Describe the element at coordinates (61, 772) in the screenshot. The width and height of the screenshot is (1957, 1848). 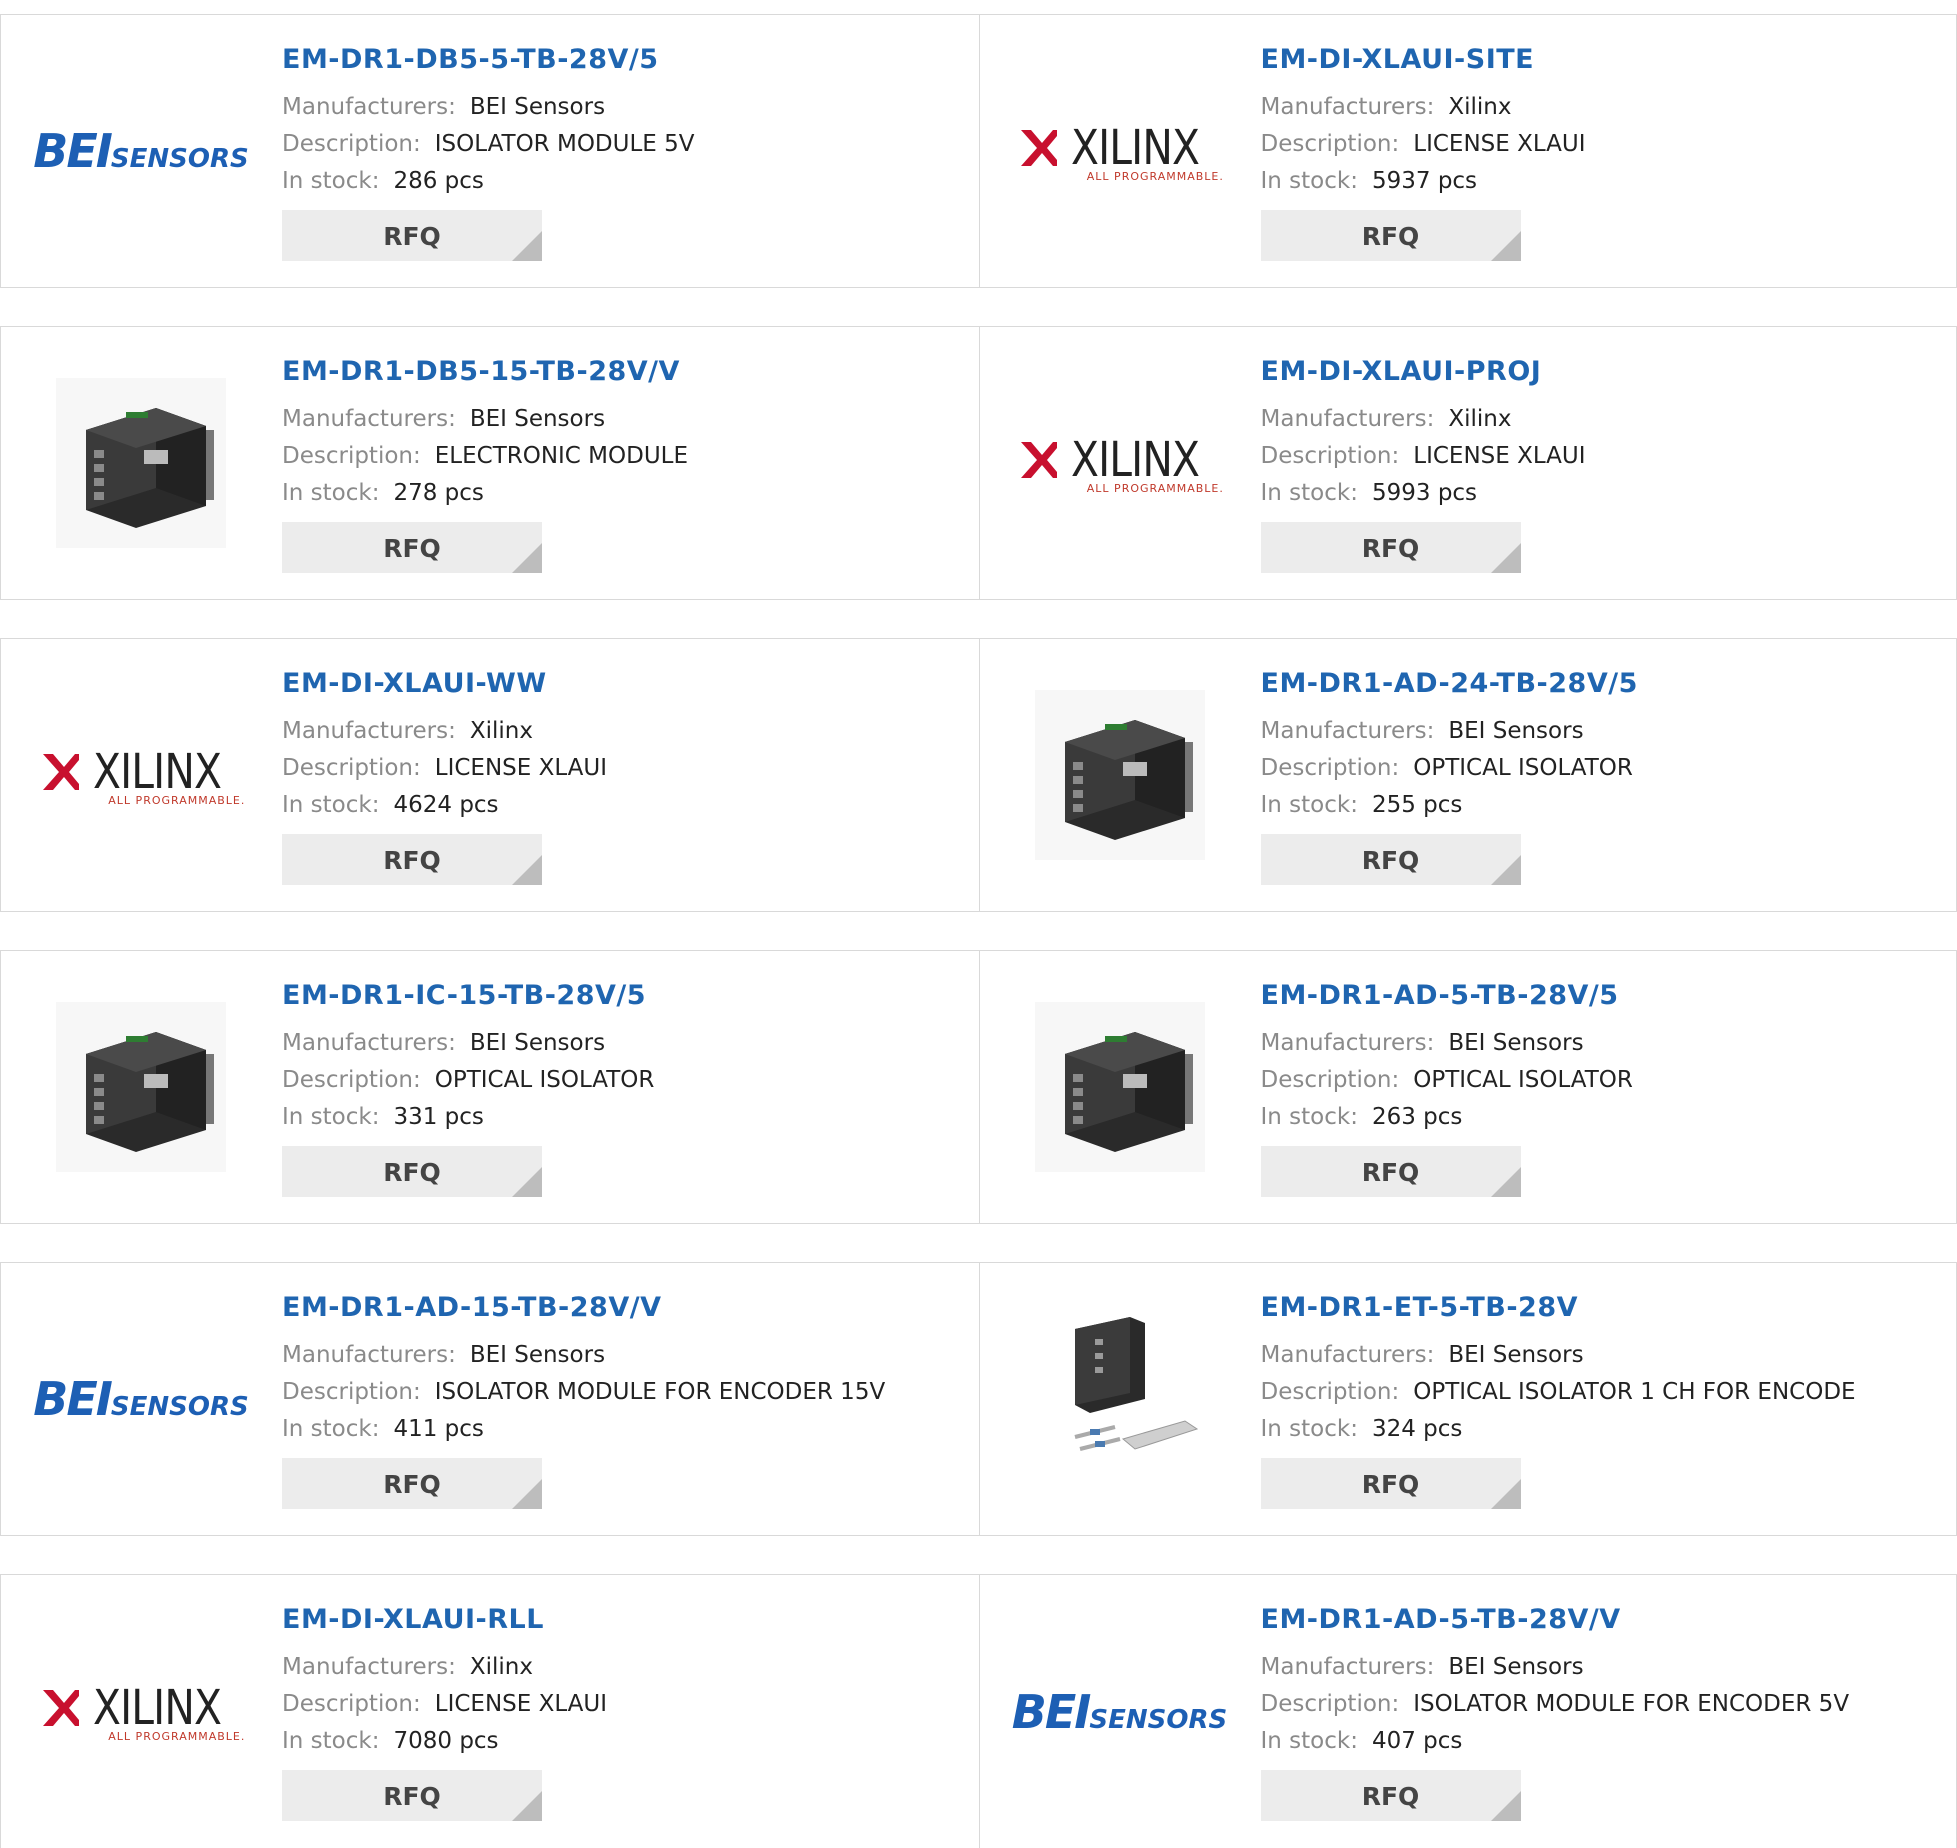
I see `xilinx-mark-icon` at that location.